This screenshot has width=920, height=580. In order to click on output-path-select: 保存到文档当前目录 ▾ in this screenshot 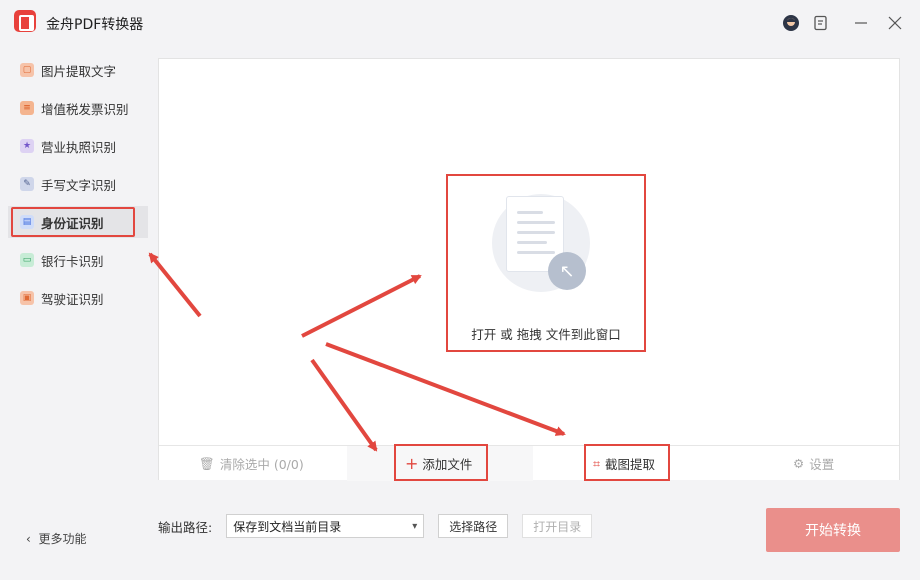, I will do `click(325, 526)`.